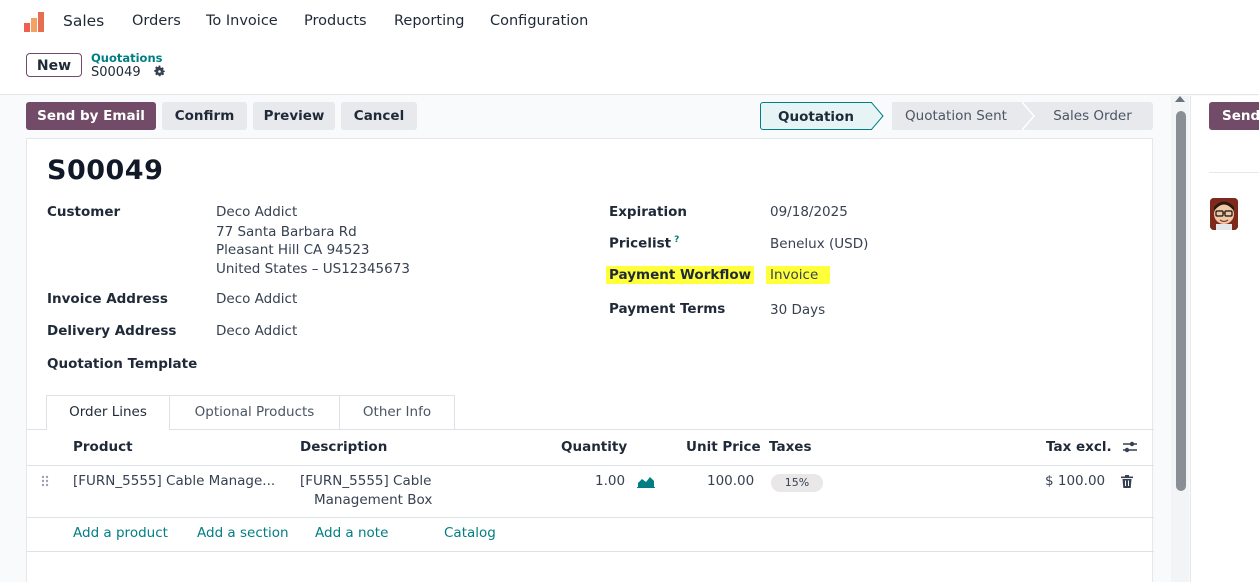 The image size is (1259, 582). What do you see at coordinates (37, 22) in the screenshot?
I see `sales-app-icon` at bounding box center [37, 22].